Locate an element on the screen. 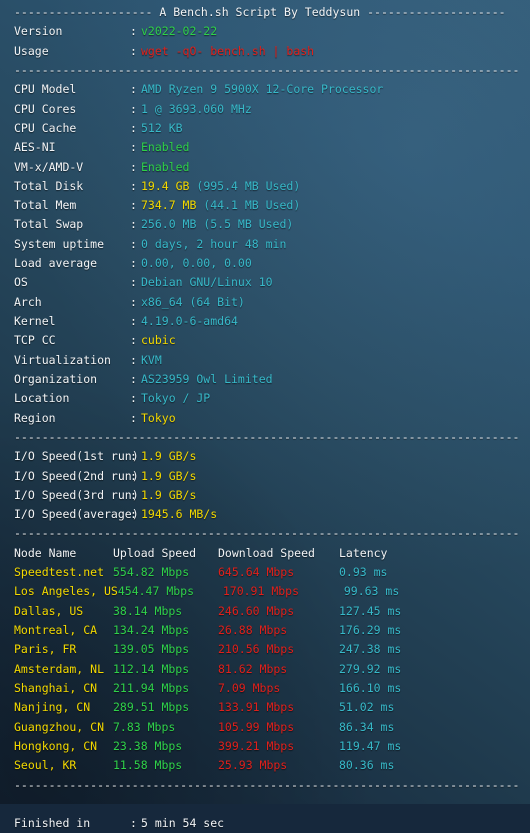 The width and height of the screenshot is (530, 833). iospeed-row: I/O Speed(3rd run):1.9 GB/s is located at coordinates (265, 495).